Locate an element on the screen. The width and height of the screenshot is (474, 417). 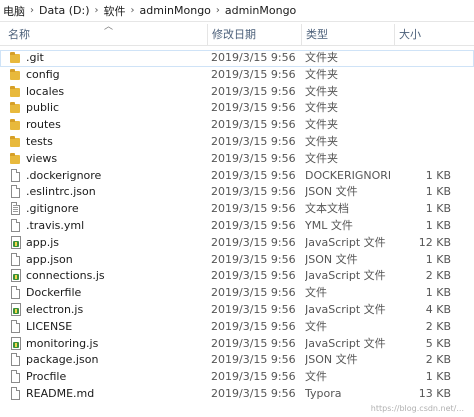
file-row: Procfile 2019/3/15 9:56 文件 1 KB is located at coordinates (237, 377).